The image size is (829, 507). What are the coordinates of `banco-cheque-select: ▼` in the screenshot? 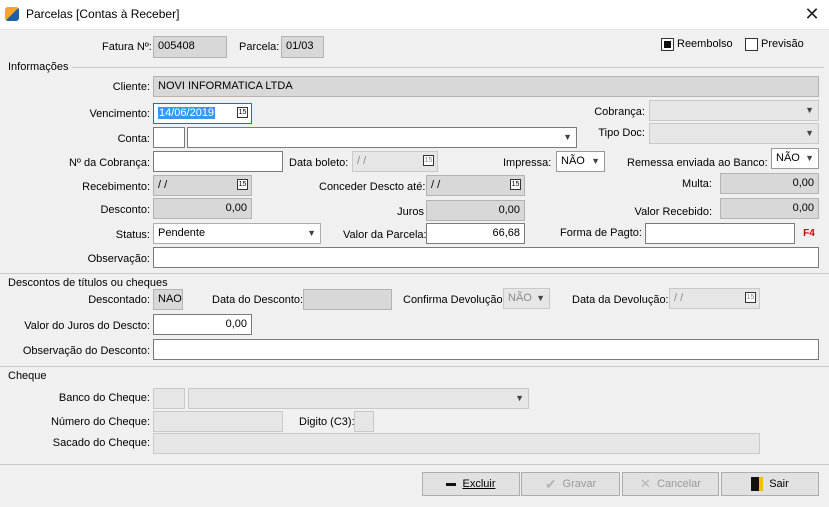 It's located at (358, 398).